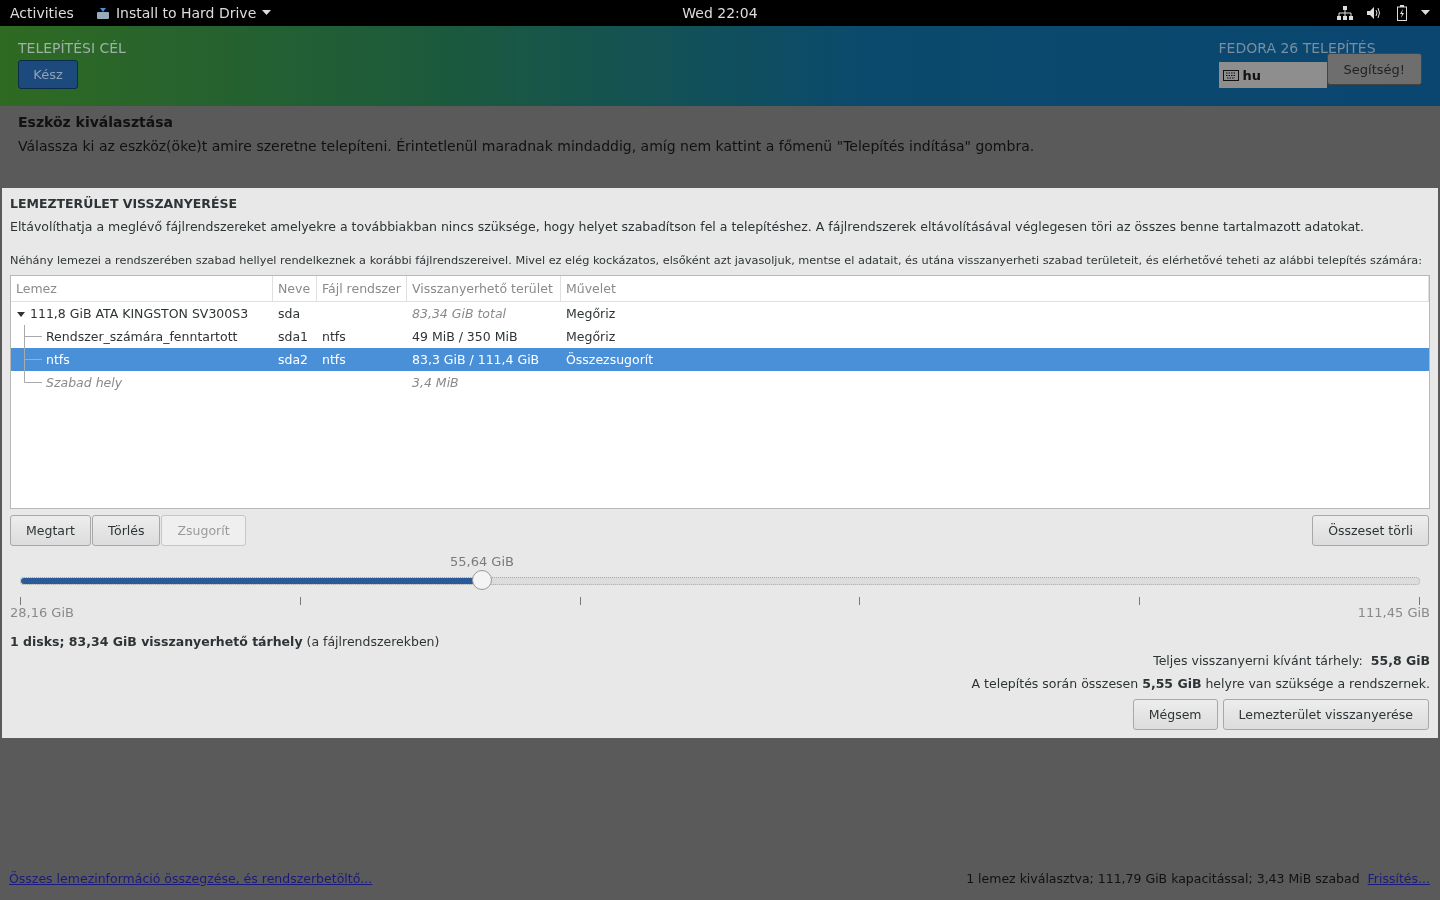  What do you see at coordinates (33, 336) in the screenshot?
I see `tree-connector-line` at bounding box center [33, 336].